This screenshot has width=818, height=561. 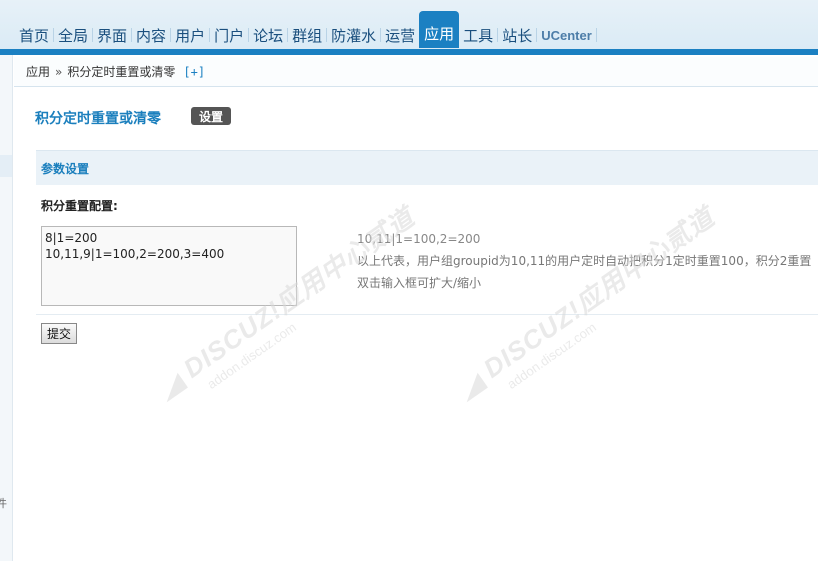 I want to click on sidebar-clipped-text: 件, so click(x=3, y=503).